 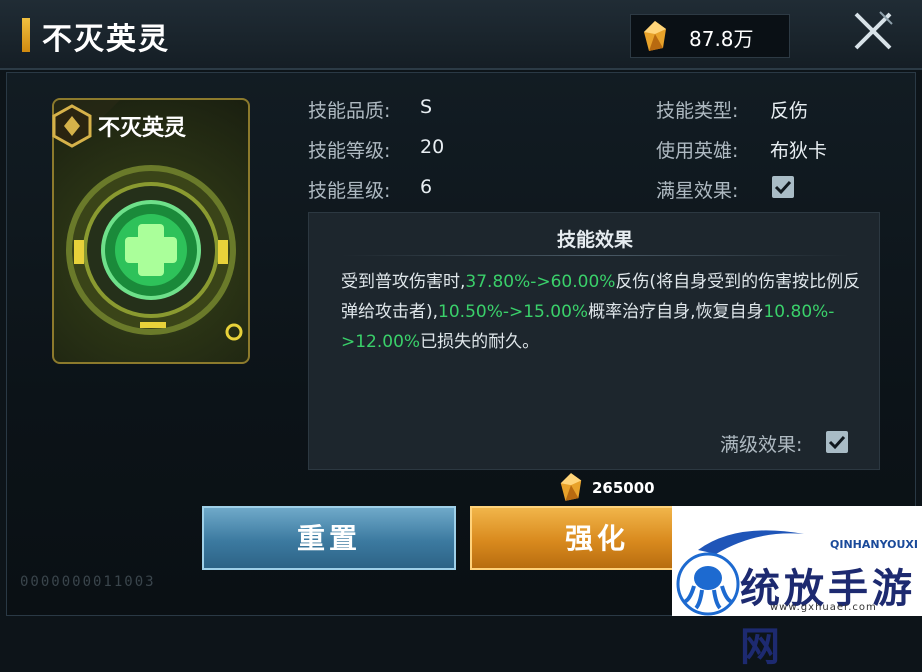 What do you see at coordinates (349, 191) in the screenshot?
I see `star-label: 技能星级:` at bounding box center [349, 191].